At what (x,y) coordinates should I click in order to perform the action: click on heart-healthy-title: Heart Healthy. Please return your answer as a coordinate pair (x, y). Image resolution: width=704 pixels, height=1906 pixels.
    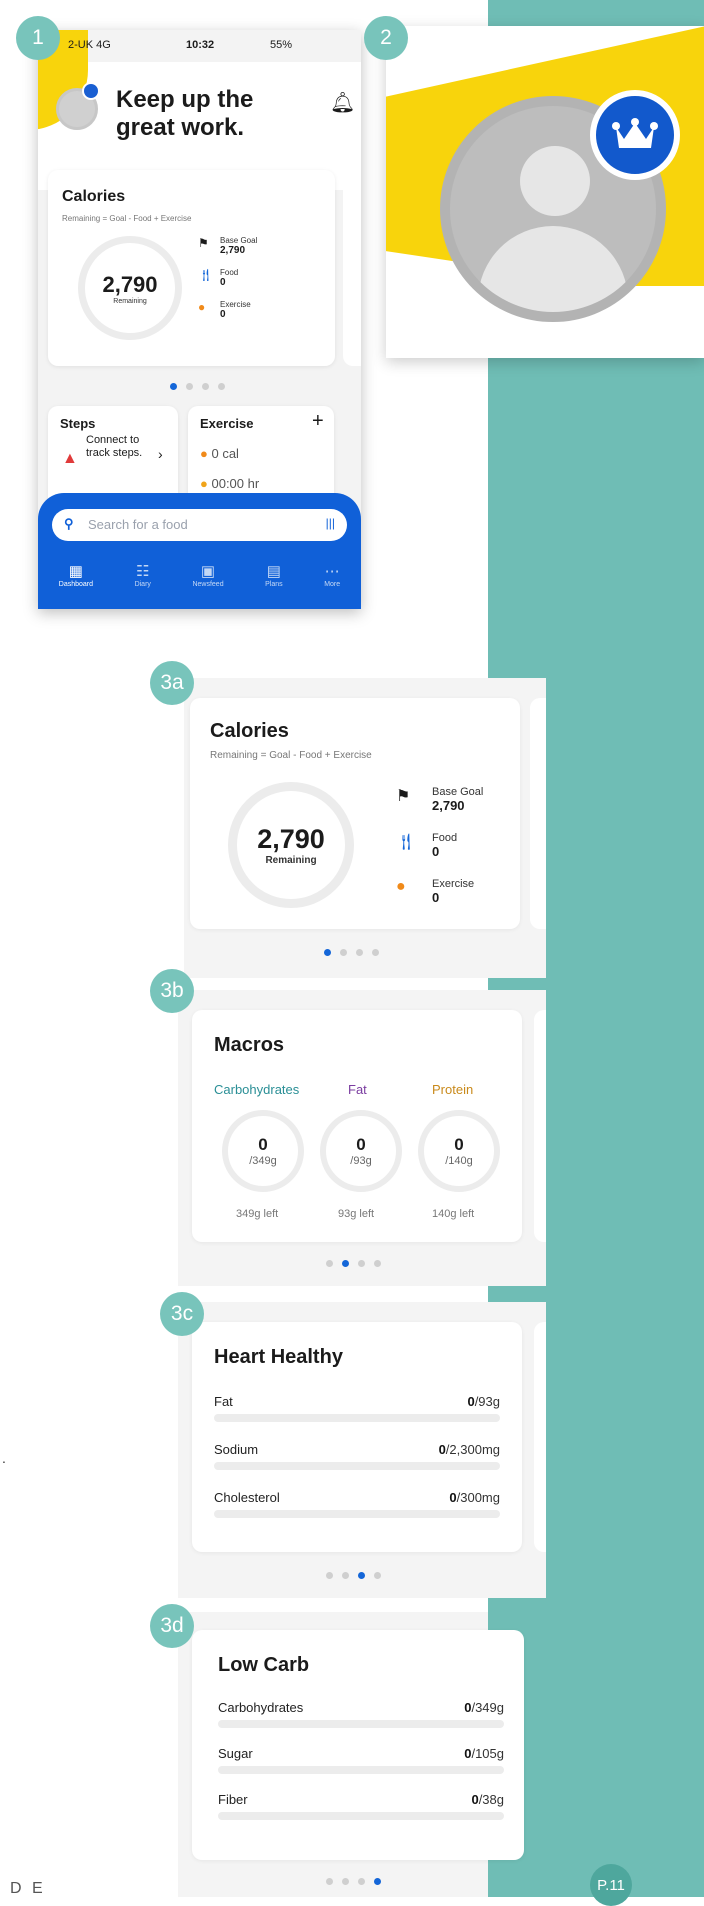
    Looking at the image, I should click on (278, 1357).